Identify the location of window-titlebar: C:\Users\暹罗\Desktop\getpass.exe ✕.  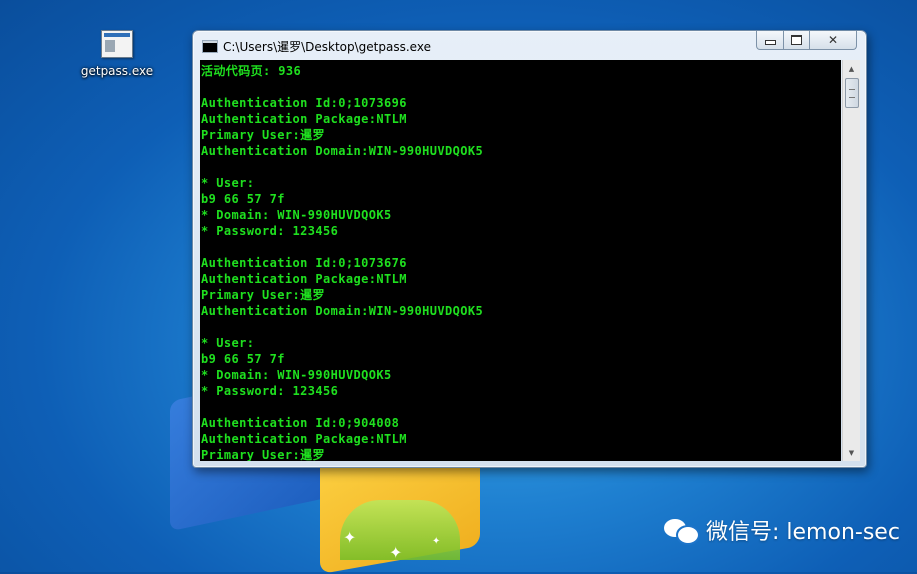
(529, 46).